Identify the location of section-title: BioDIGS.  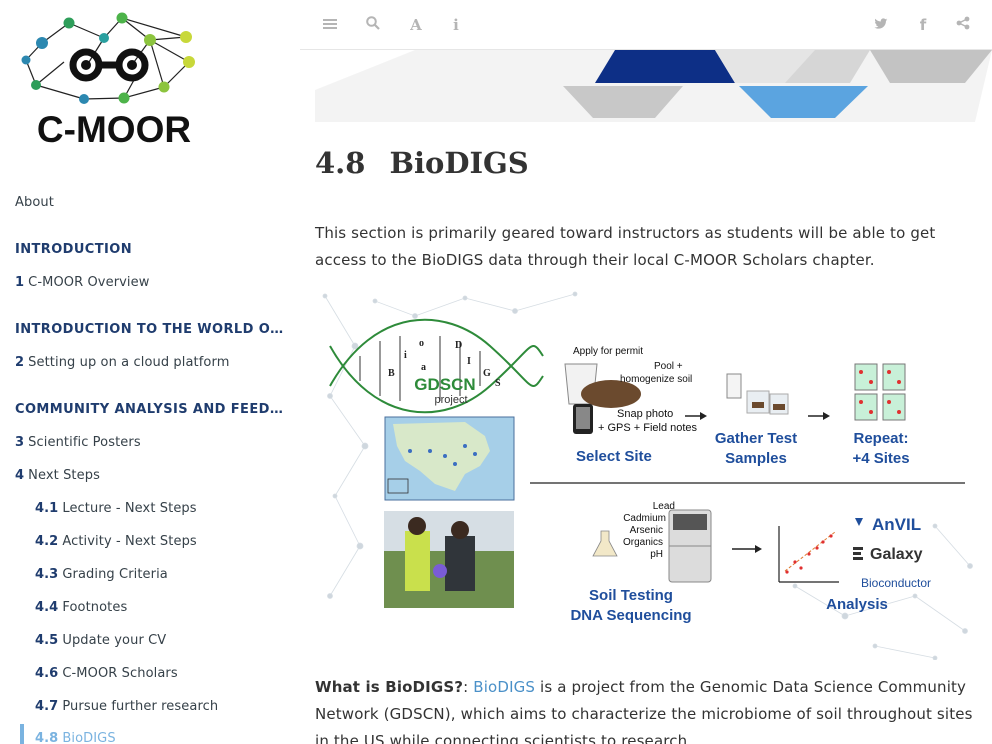
(459, 163).